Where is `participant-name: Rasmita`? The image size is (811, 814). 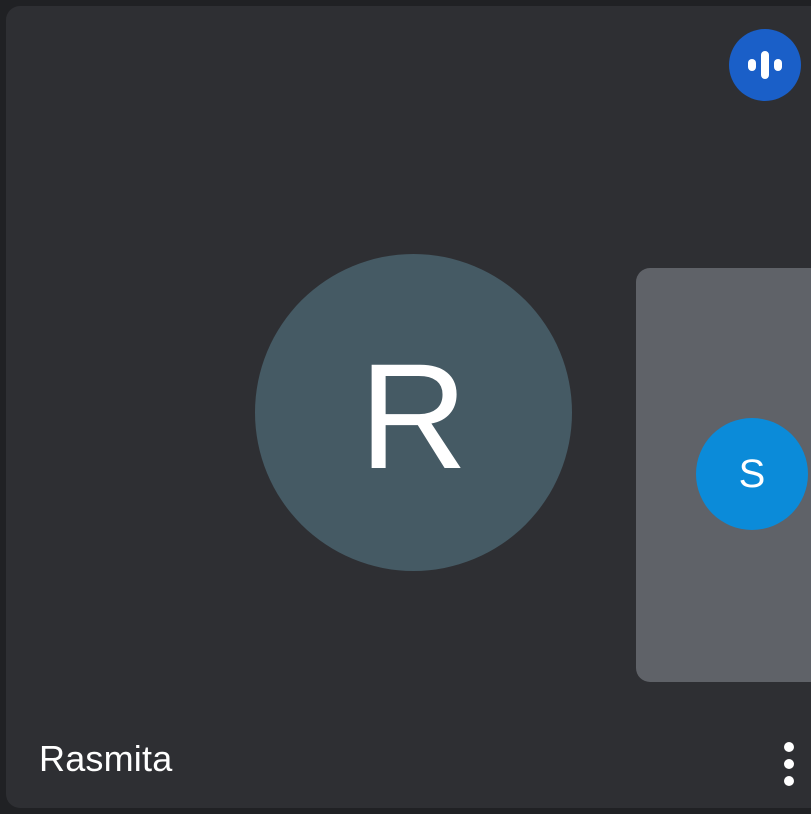
participant-name: Rasmita is located at coordinates (106, 758).